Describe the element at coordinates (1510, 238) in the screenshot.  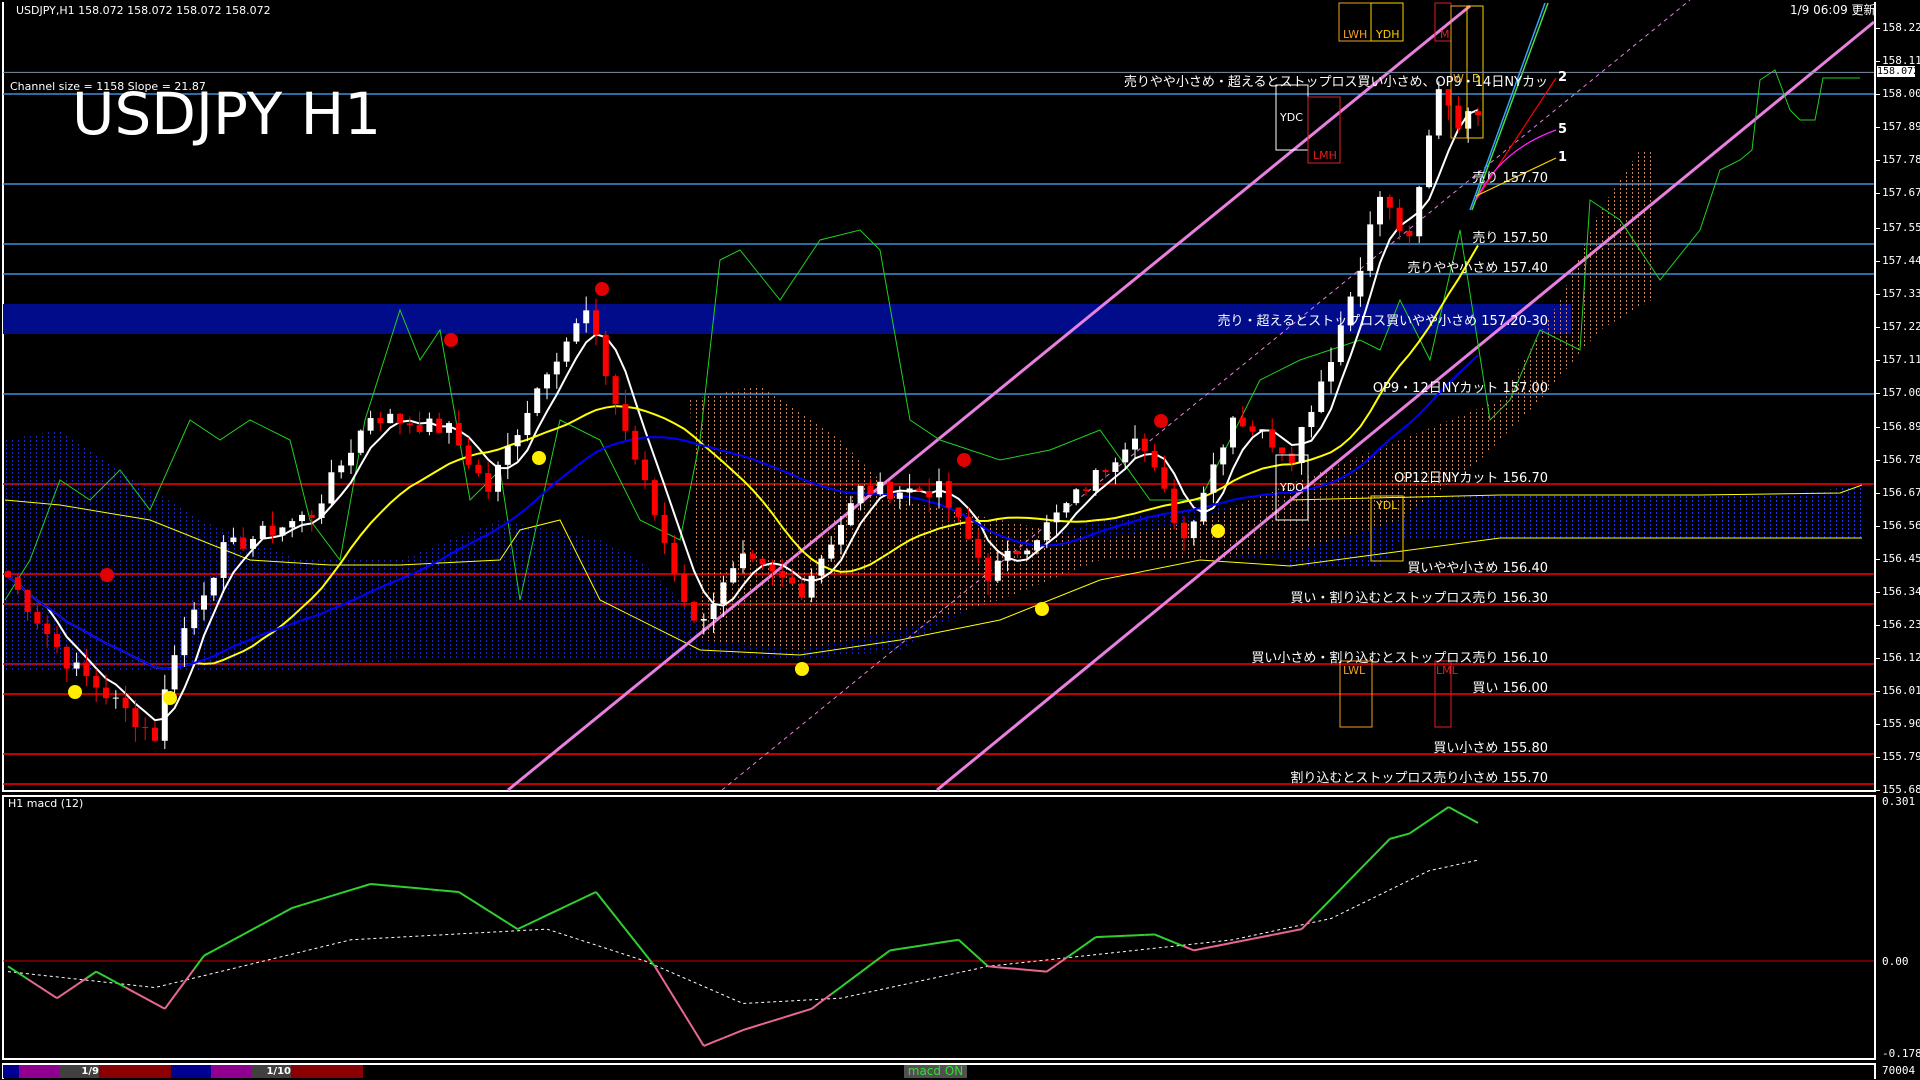
I see `level-label: 売り 157.50` at that location.